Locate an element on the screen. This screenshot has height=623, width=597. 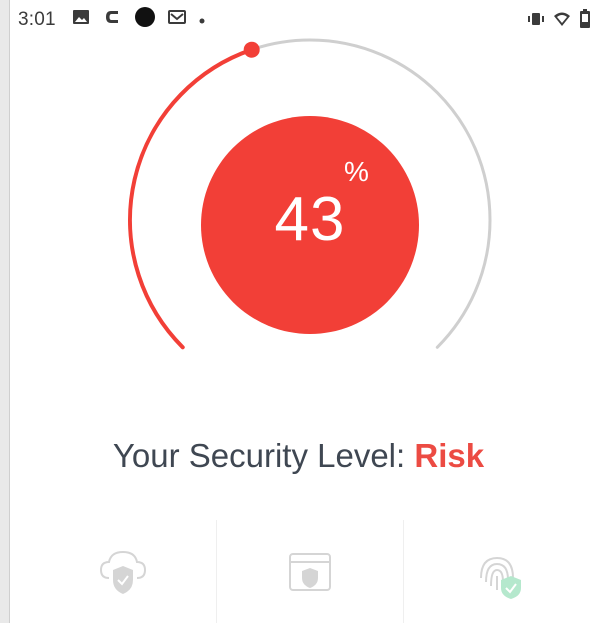
security-level-label: Your Security Level: is located at coordinates (259, 455).